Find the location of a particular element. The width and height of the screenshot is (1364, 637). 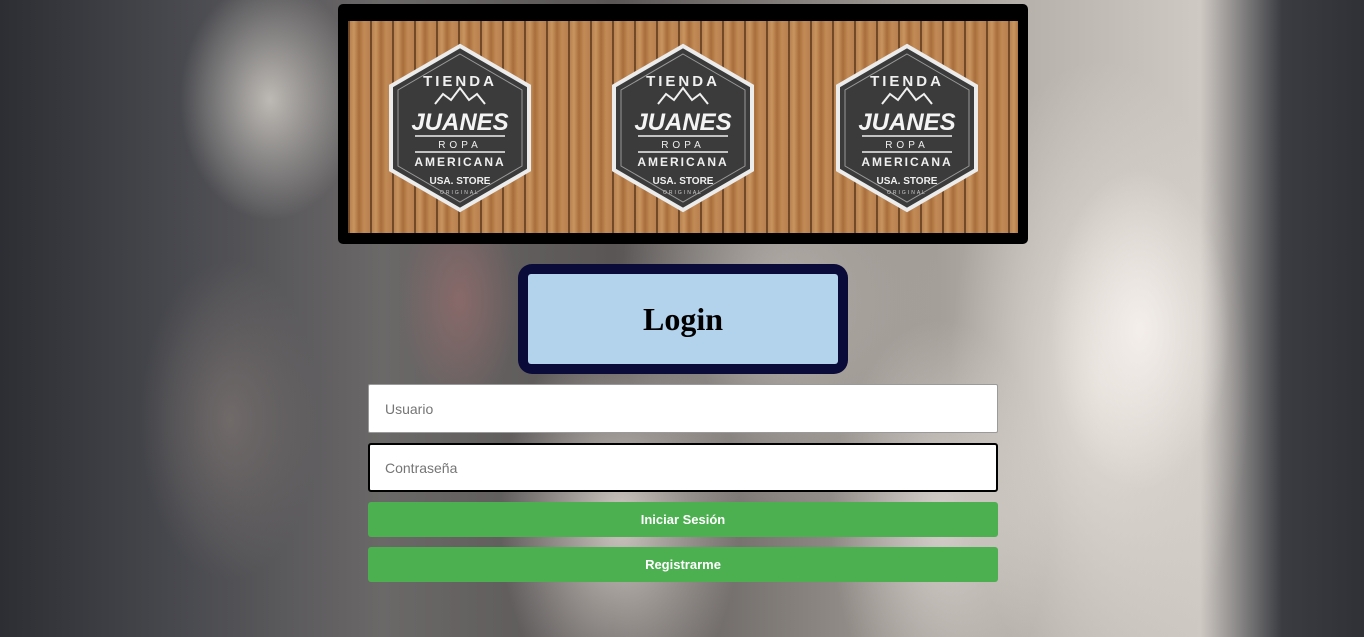

login-title-panel: Login is located at coordinates (683, 319).